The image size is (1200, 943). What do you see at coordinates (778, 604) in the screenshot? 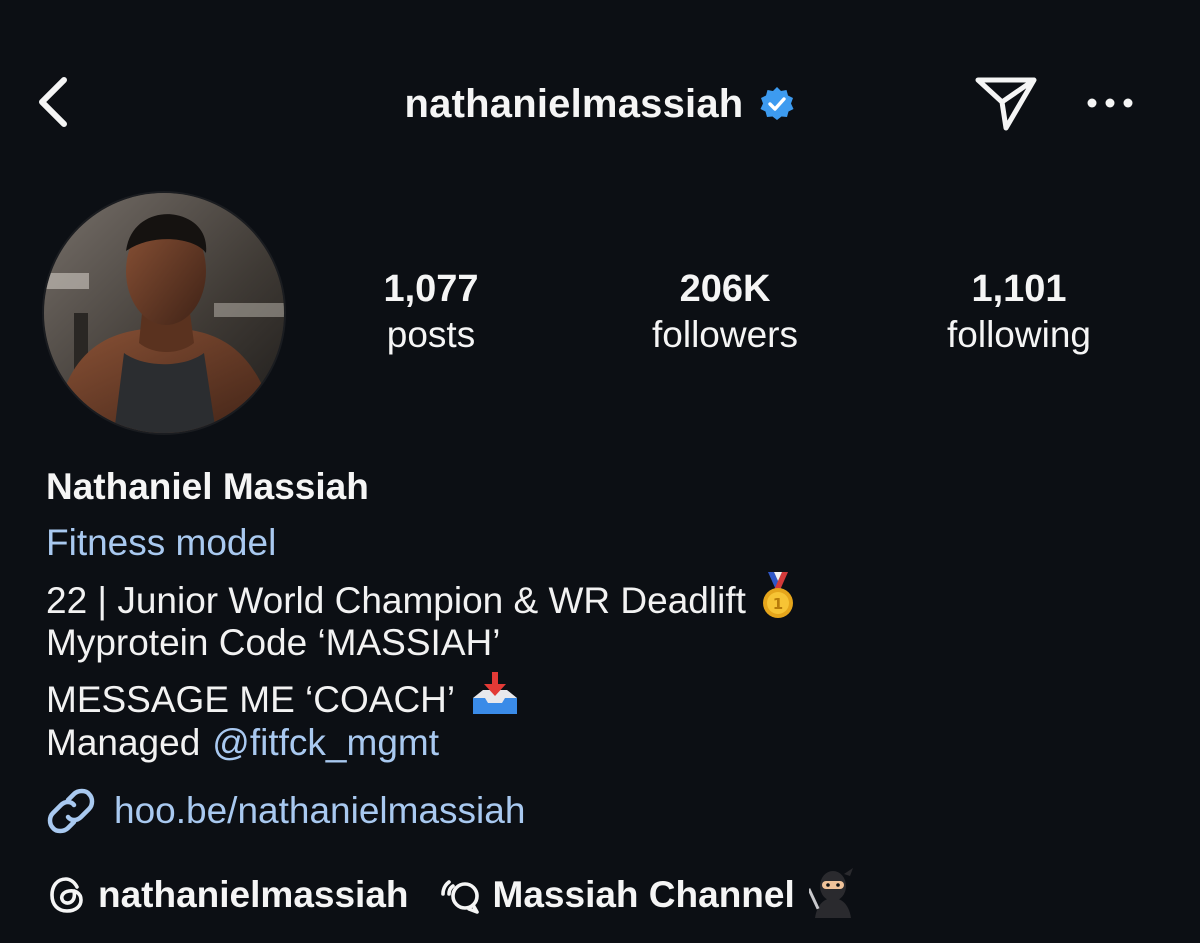
I see `svg-text: 1` at bounding box center [778, 604].